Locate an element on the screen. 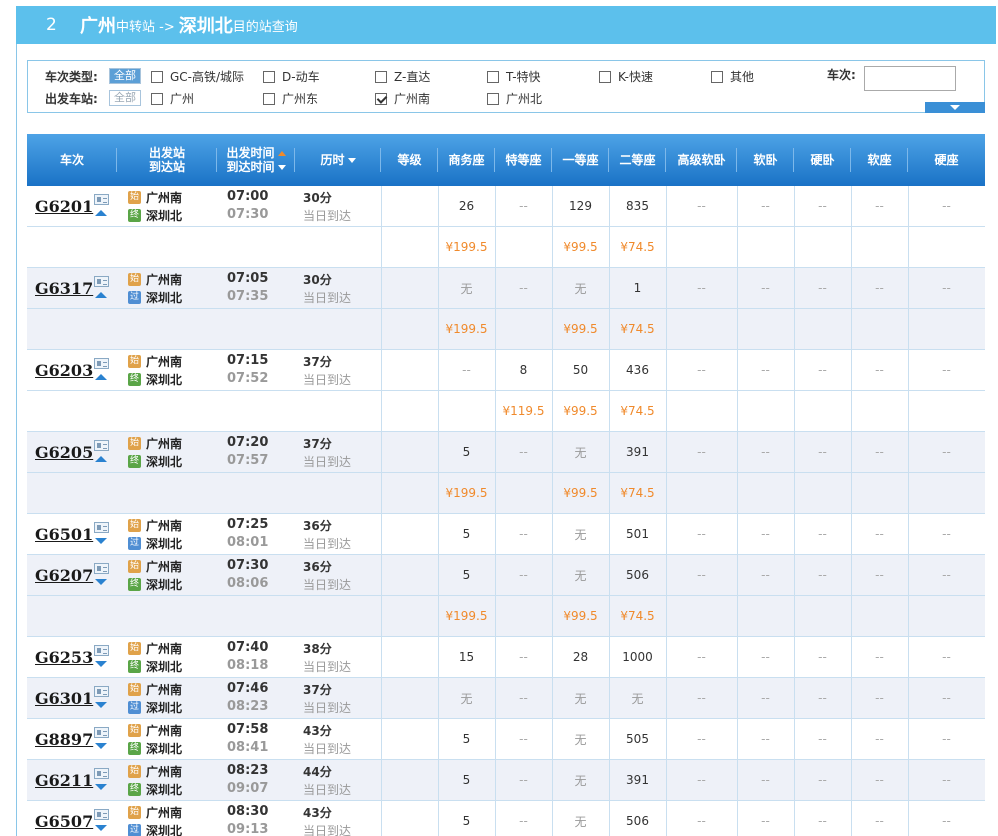 This screenshot has width=998, height=836. train-type-all-button: 全部 is located at coordinates (125, 76).